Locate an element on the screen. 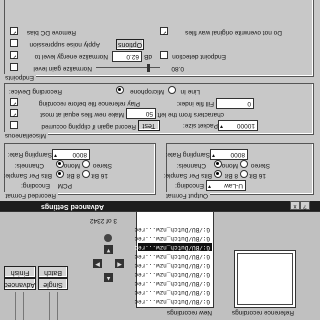 The height and width of the screenshot is (320, 320). recorded-bits-16-label: 16 Bit is located at coordinates (99, 175).